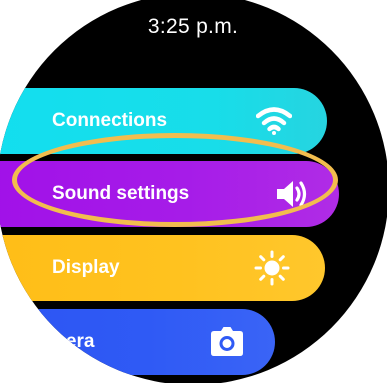 The width and height of the screenshot is (387, 383). Describe the element at coordinates (72, 341) in the screenshot. I see `menu-item-label: mera` at that location.